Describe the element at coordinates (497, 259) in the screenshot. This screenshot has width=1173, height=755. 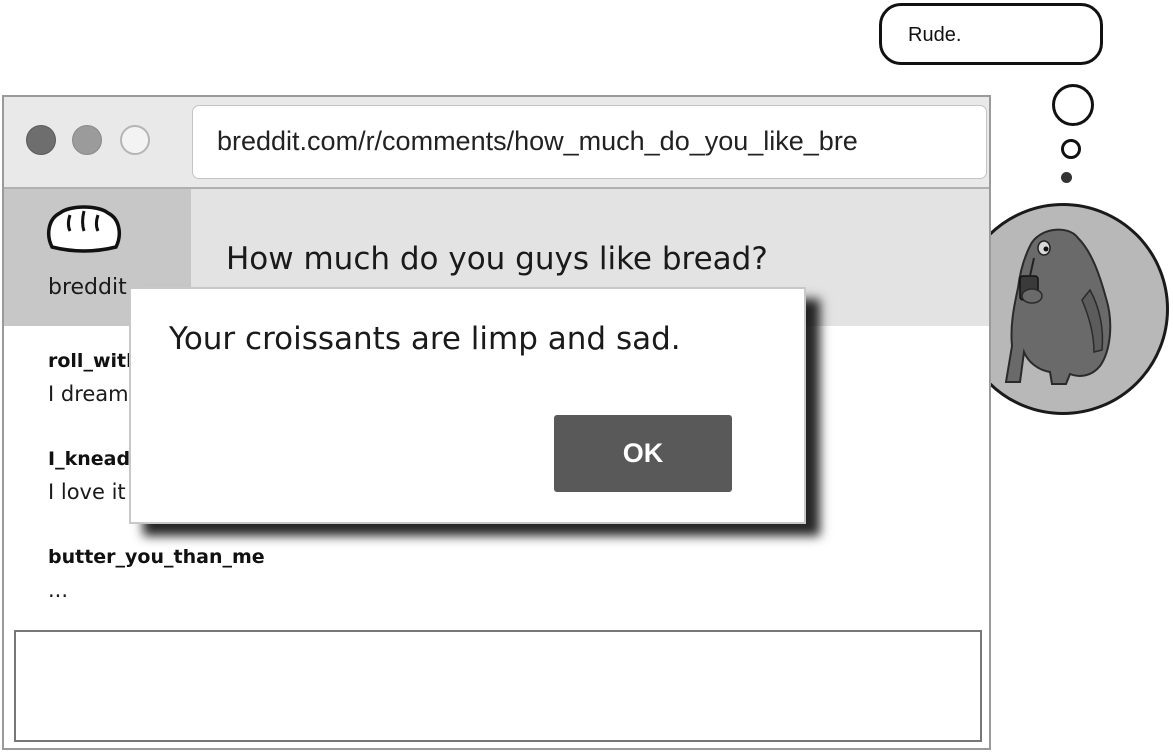
I see `post-title: How much do you guys like bread?` at that location.